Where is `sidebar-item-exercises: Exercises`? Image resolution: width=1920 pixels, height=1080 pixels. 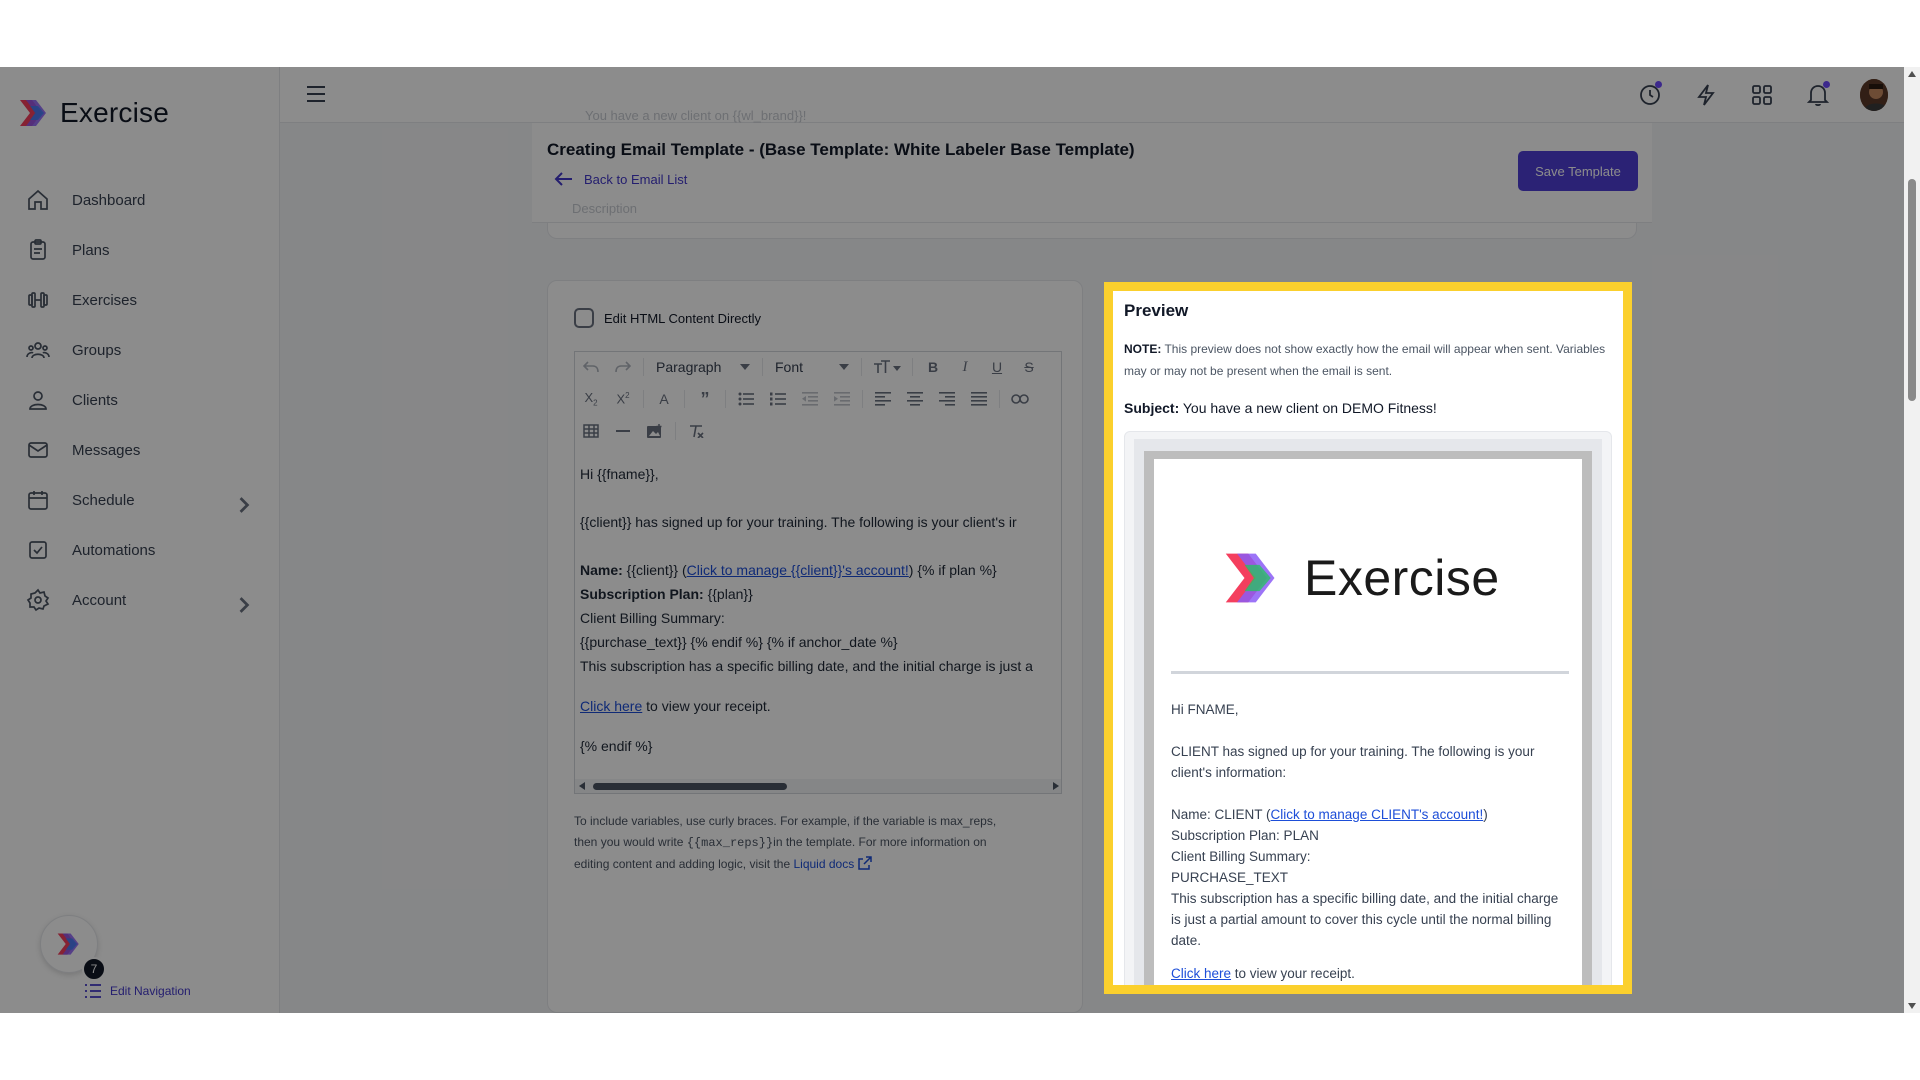 sidebar-item-exercises: Exercises is located at coordinates (141, 300).